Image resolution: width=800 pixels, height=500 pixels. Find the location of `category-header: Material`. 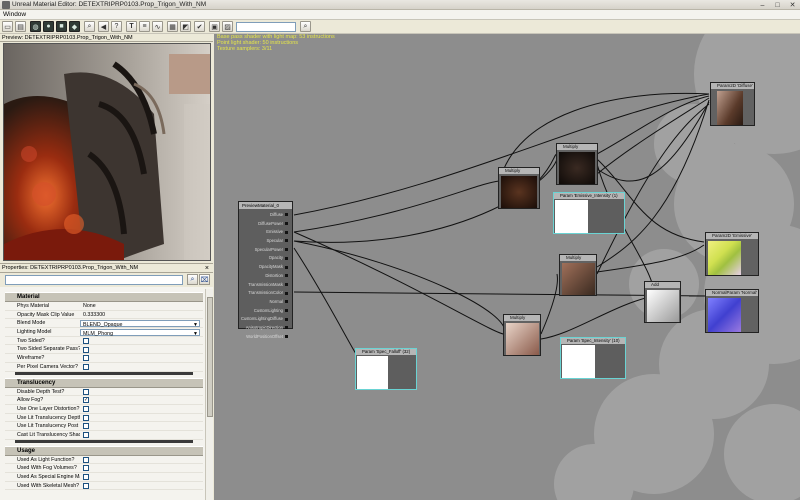

category-header: Material is located at coordinates (104, 297).